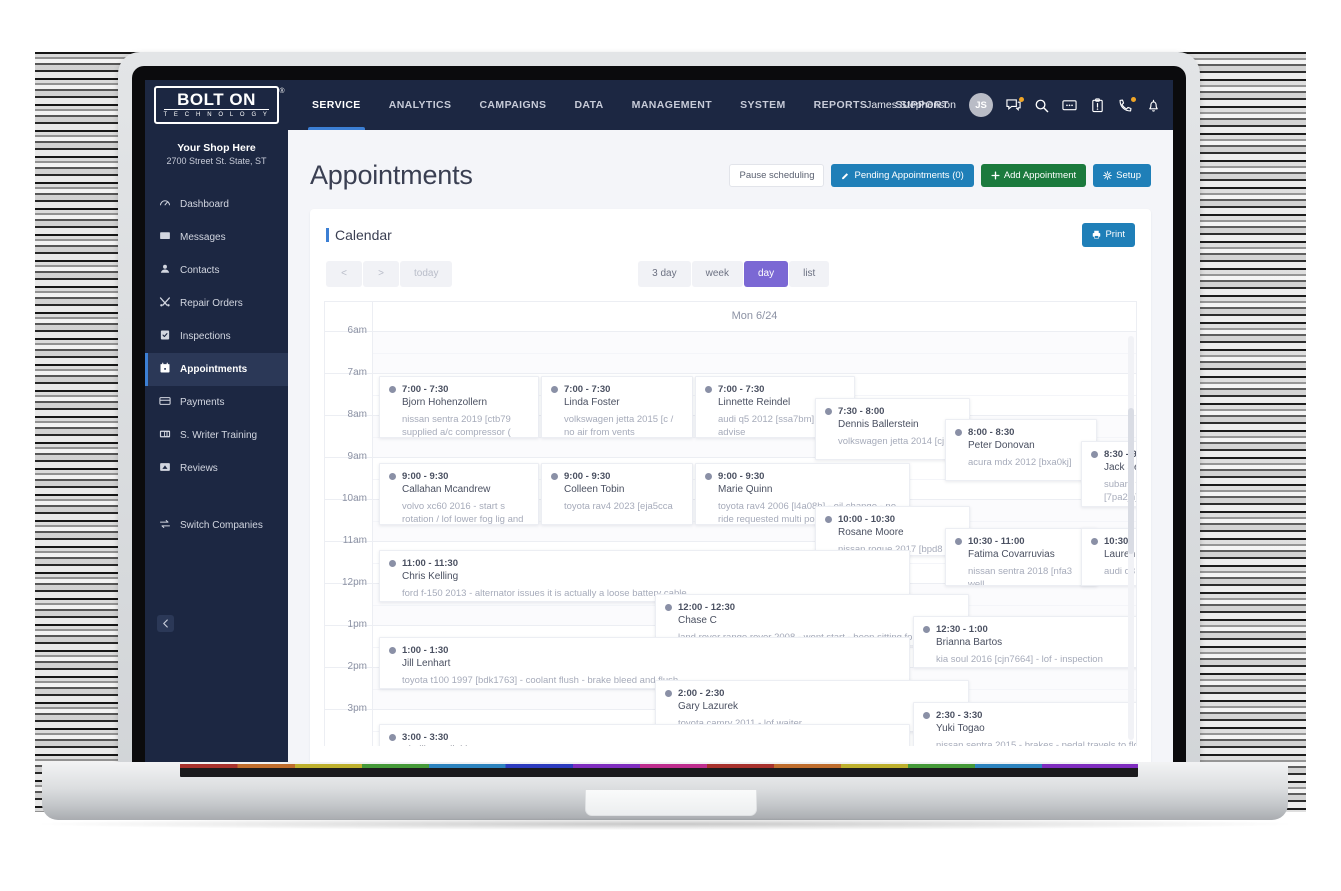  I want to click on add-appointment-button: Add Appointment, so click(1033, 175).